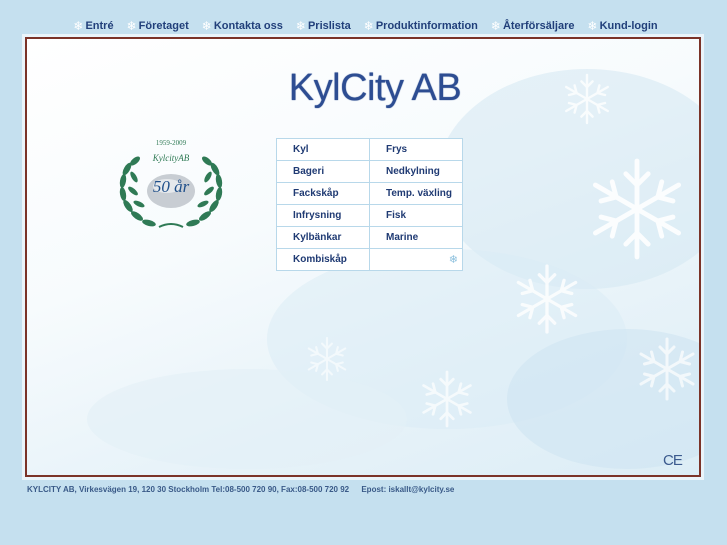 Image resolution: width=727 pixels, height=545 pixels. Describe the element at coordinates (416, 171) in the screenshot. I see `category-link-nedkylning: Nedkylning` at that location.